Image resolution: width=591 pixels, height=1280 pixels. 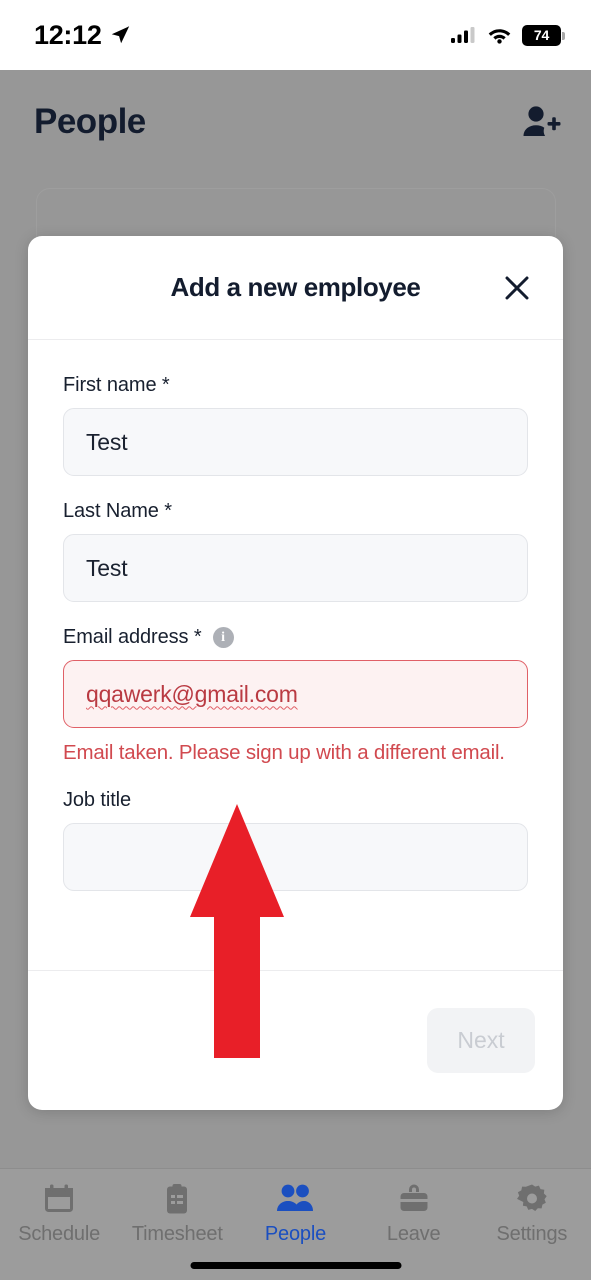 I want to click on close-button, so click(x=517, y=288).